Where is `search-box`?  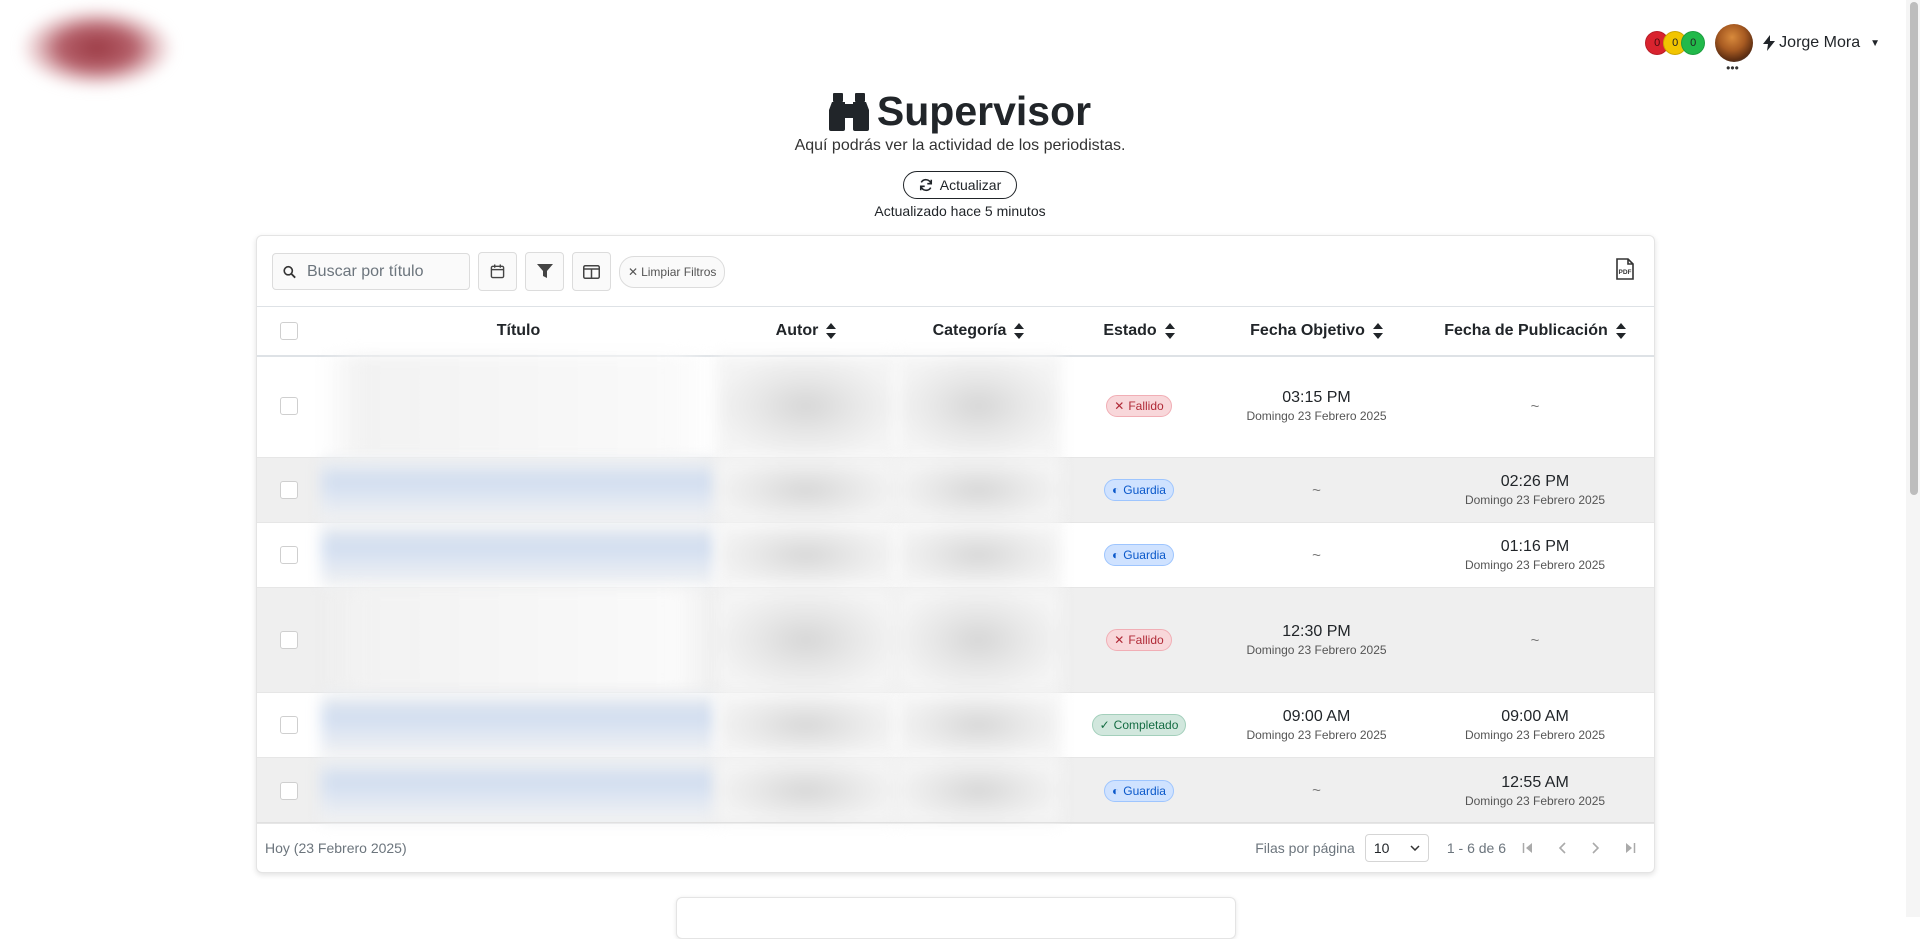
search-box is located at coordinates (371, 271).